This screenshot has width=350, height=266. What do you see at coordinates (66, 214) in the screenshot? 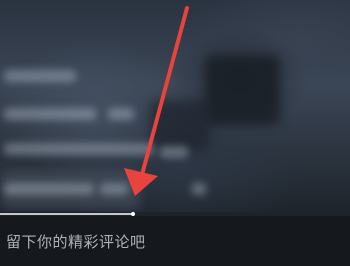
I see `progress-fill` at bounding box center [66, 214].